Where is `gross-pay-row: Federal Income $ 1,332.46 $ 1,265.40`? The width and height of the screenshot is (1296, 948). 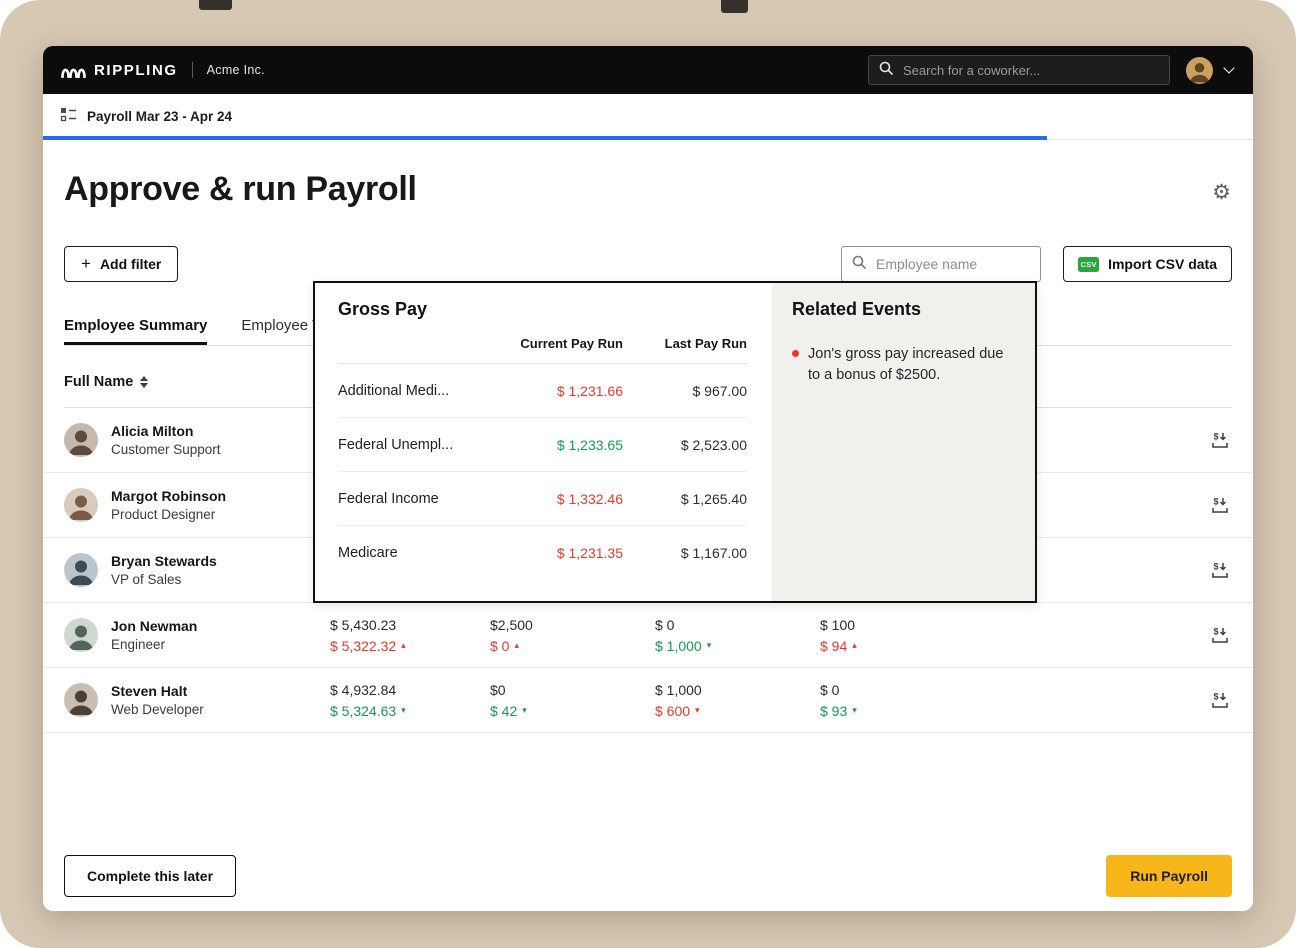 gross-pay-row: Federal Income $ 1,332.46 $ 1,265.40 is located at coordinates (542, 499).